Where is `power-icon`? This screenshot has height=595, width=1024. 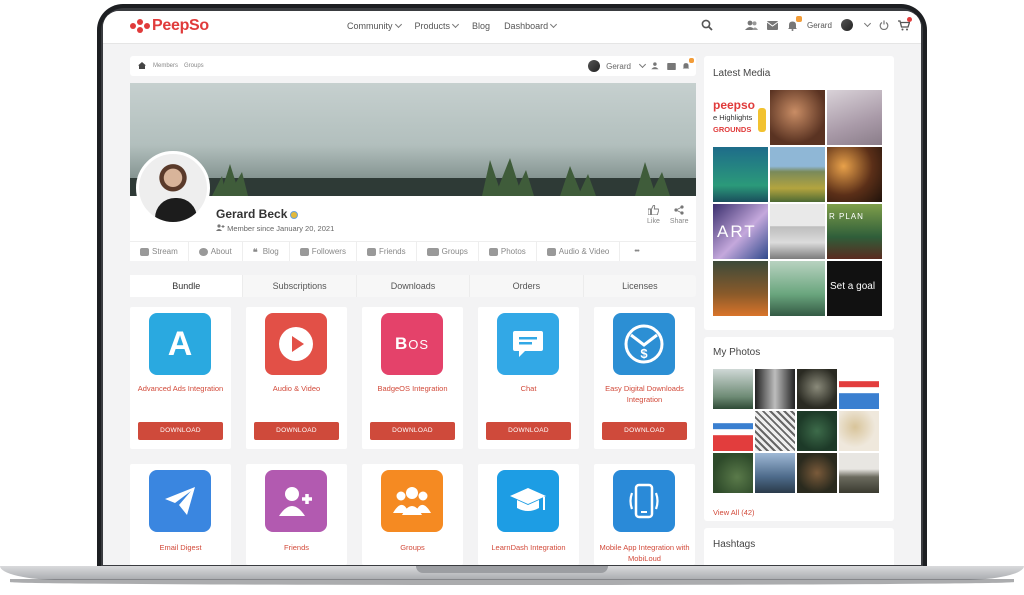 power-icon is located at coordinates (884, 25).